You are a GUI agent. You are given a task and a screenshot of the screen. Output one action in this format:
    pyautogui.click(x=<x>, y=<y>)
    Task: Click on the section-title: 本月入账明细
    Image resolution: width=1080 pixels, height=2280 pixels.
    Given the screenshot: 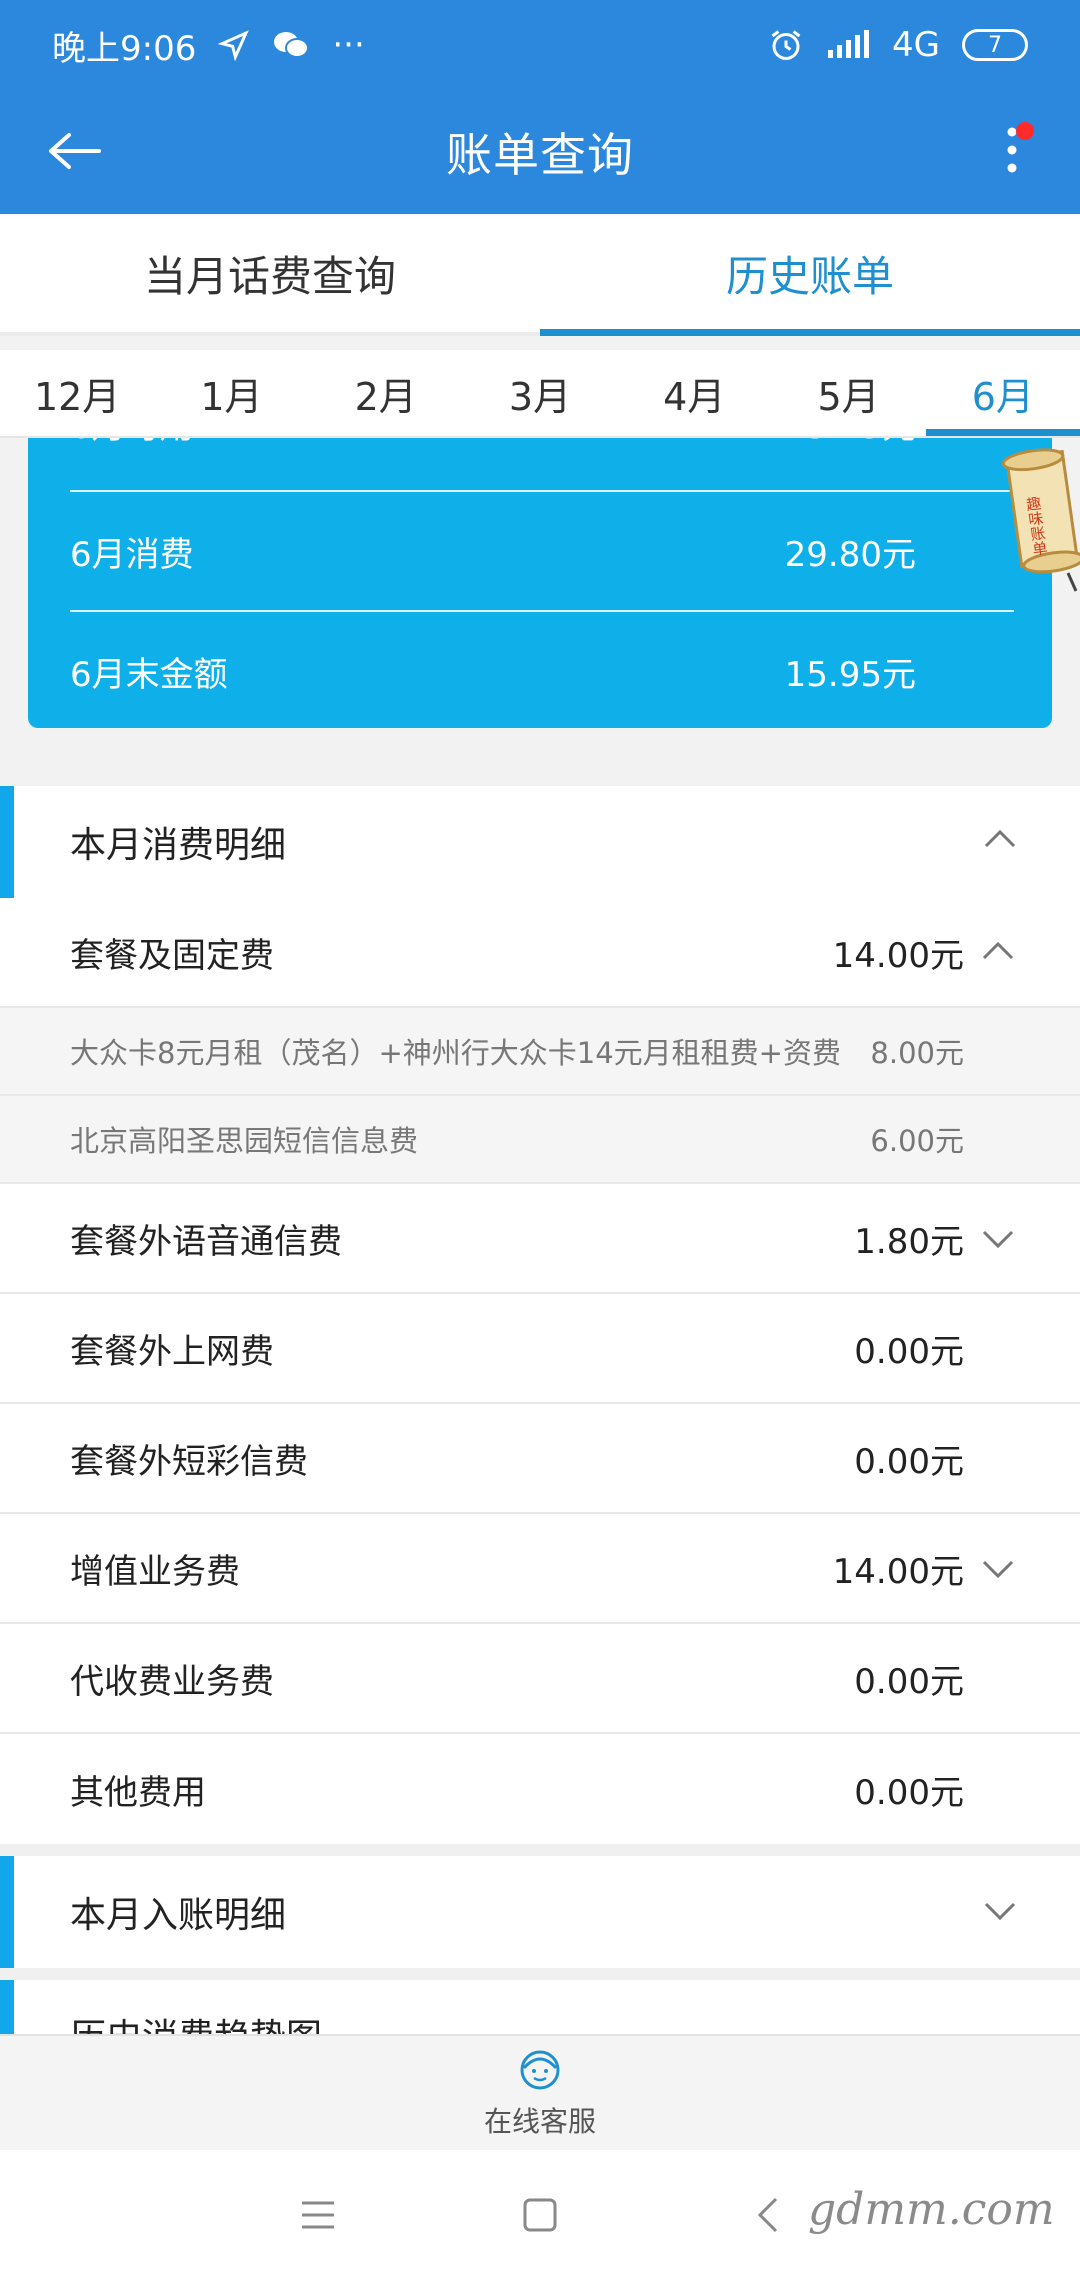 What is the action you would take?
    pyautogui.click(x=178, y=1915)
    